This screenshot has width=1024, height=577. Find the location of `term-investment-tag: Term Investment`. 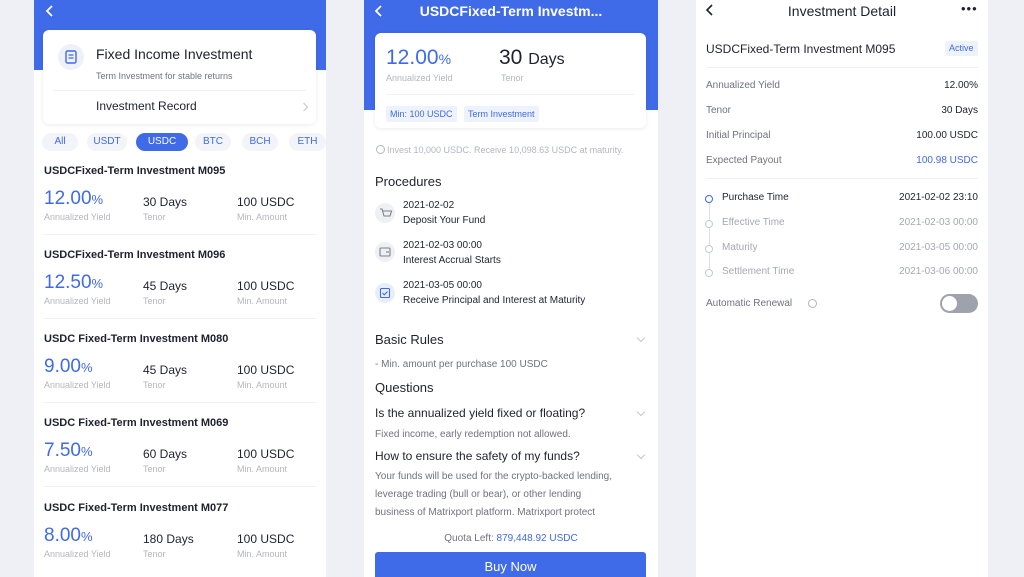

term-investment-tag: Term Investment is located at coordinates (501, 114).